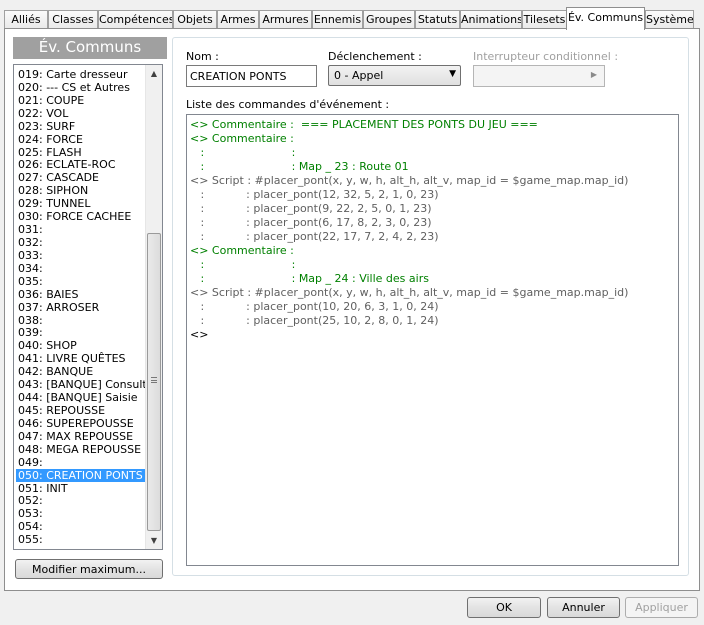  Describe the element at coordinates (81, 229) in the screenshot. I see `list-item: 031:` at that location.